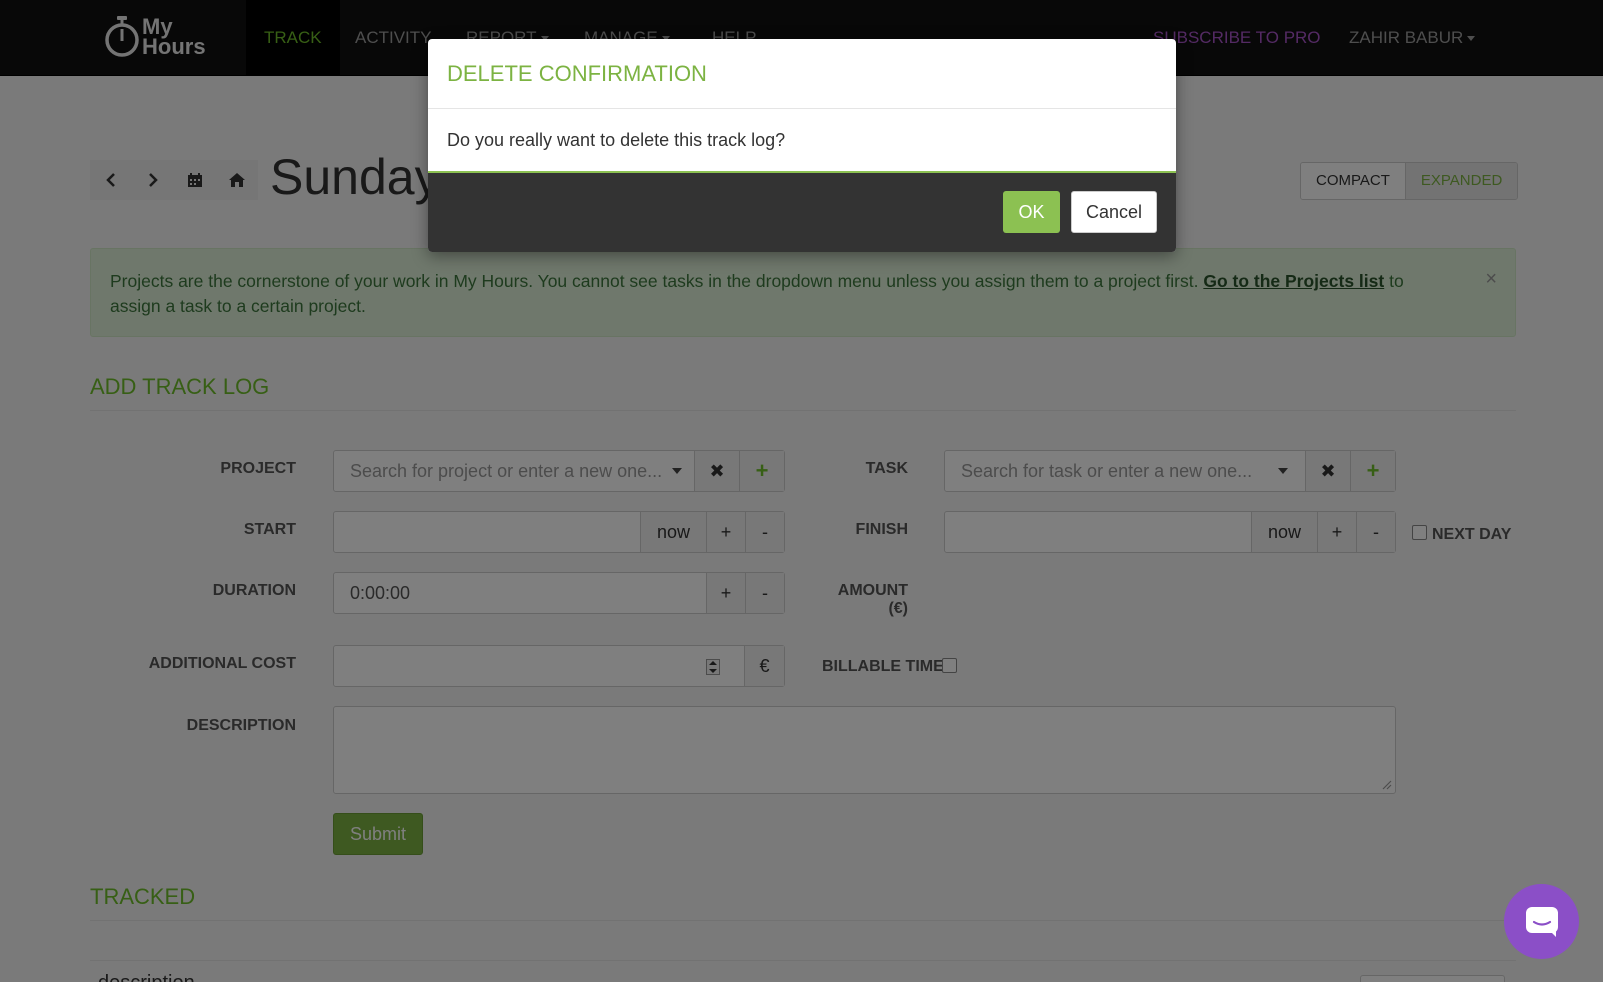  Describe the element at coordinates (802, 212) in the screenshot. I see `dialog-footer: OK Cancel` at that location.